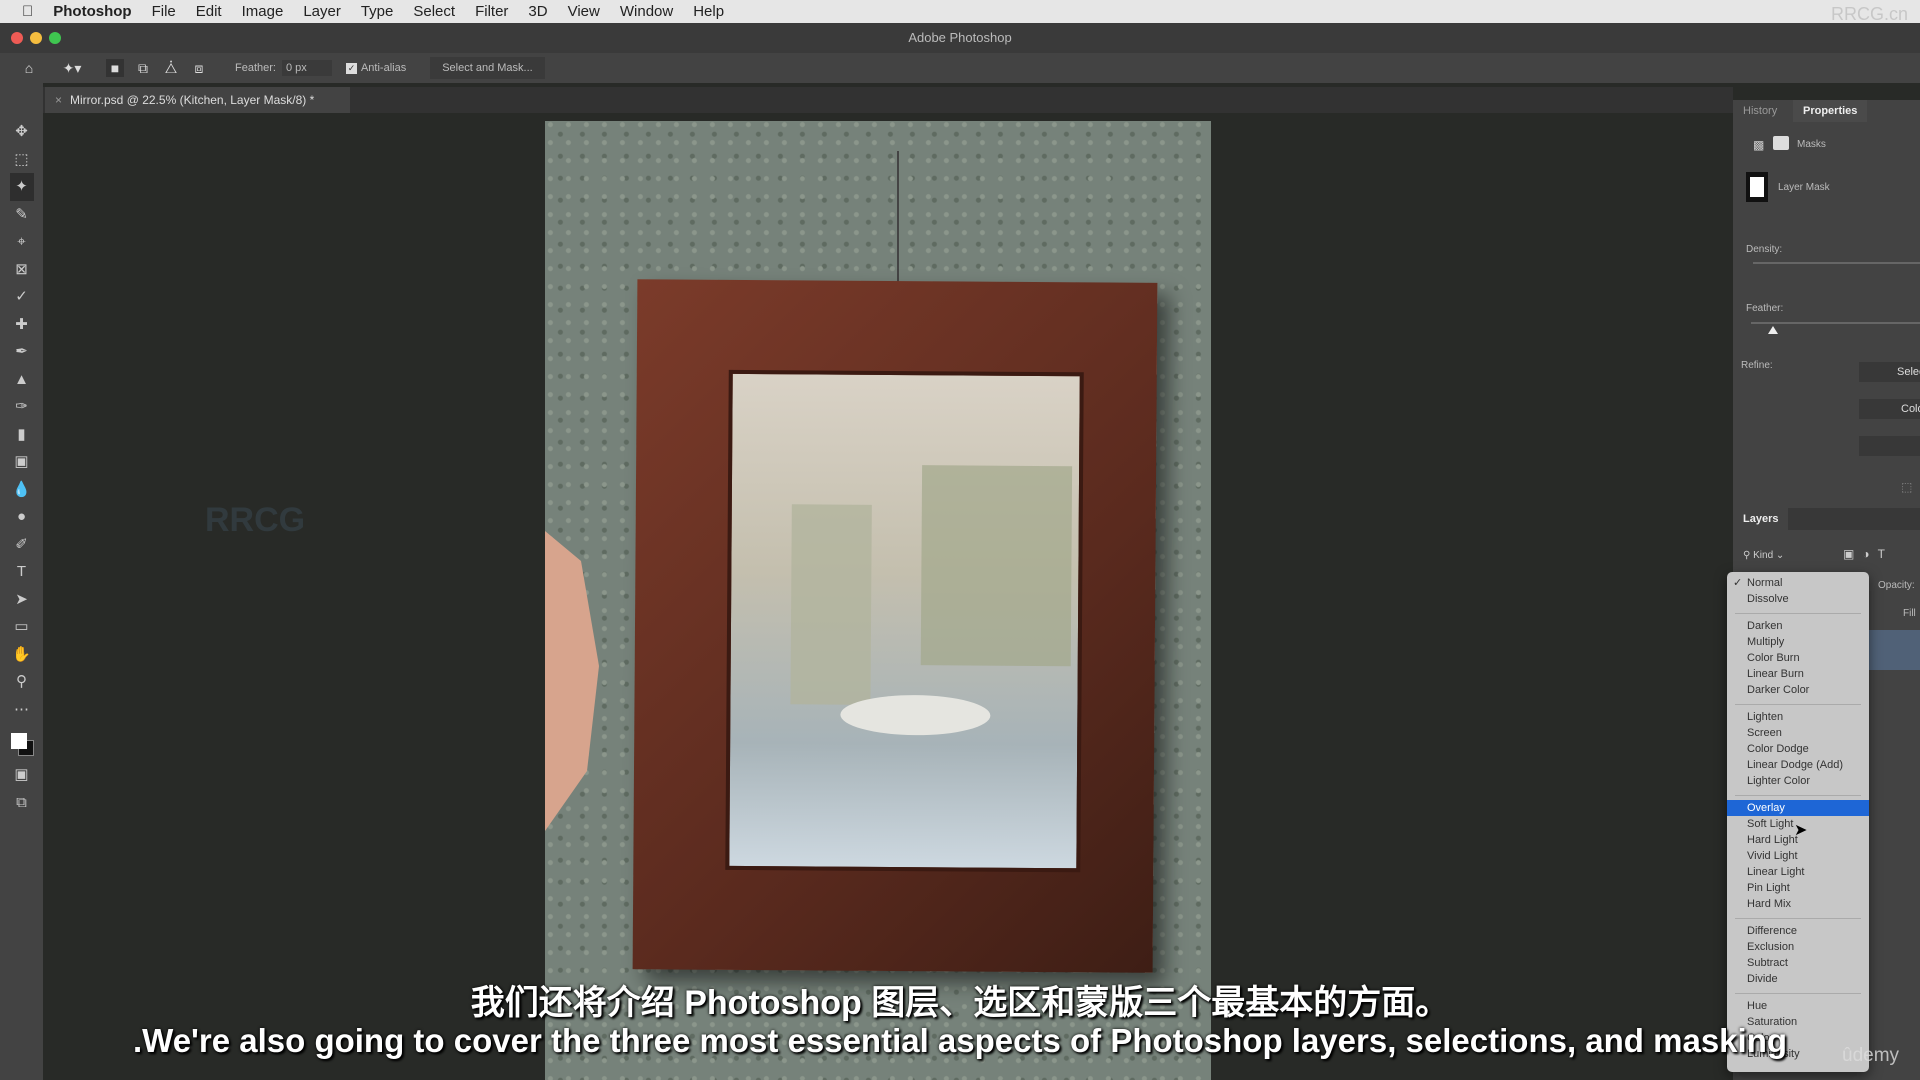 The image size is (1920, 1080). I want to click on blend-mode-color-burn: Color Burn, so click(1798, 658).